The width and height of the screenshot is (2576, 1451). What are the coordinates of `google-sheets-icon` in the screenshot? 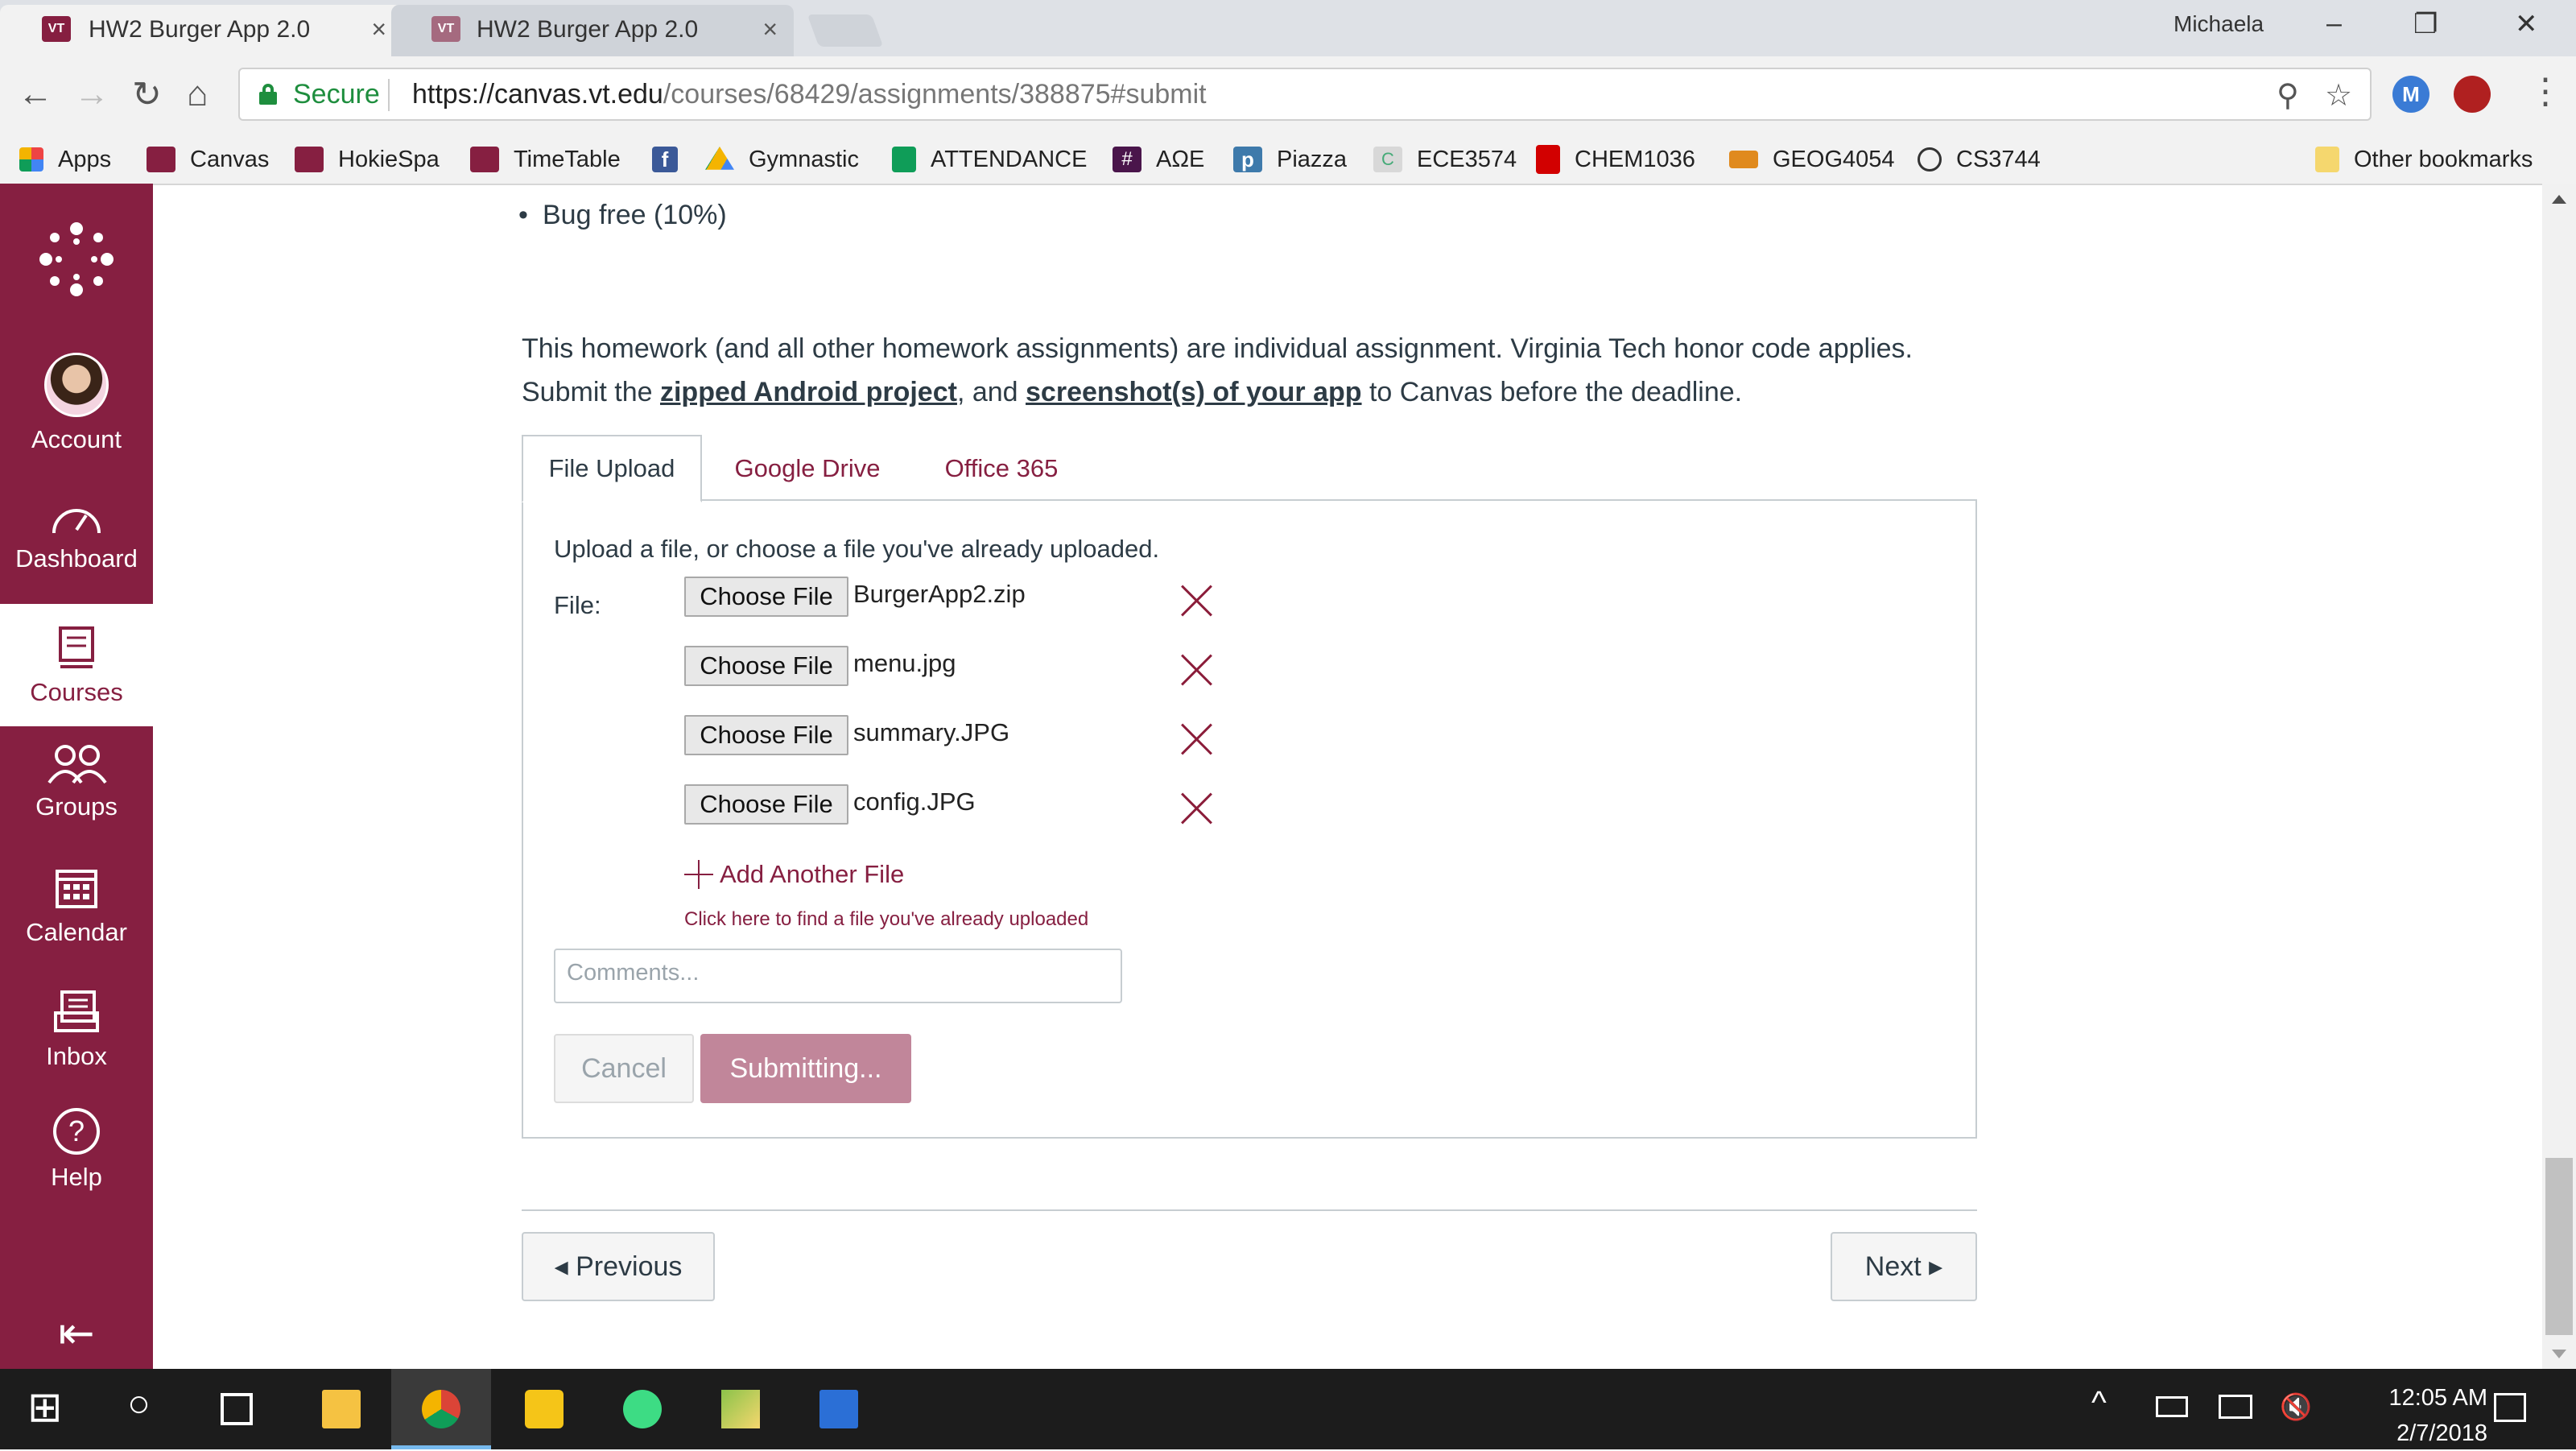 It's located at (904, 159).